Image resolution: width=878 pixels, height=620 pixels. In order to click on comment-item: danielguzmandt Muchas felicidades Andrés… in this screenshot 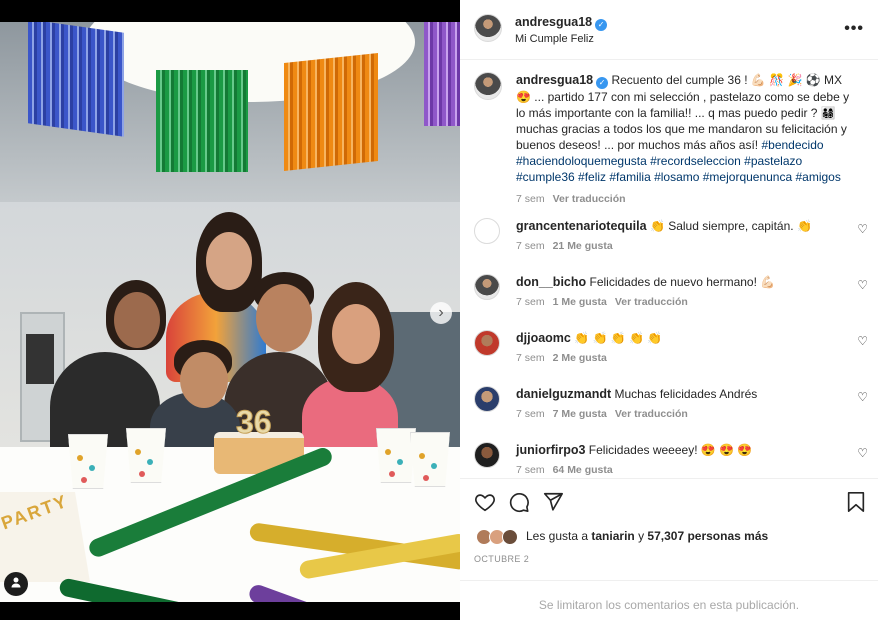, I will do `click(669, 410)`.